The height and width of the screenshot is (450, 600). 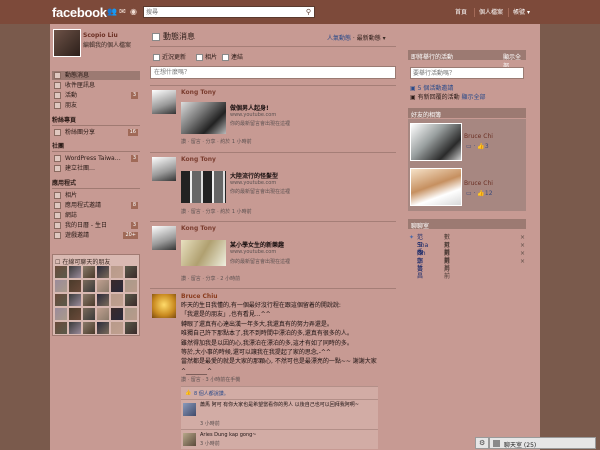 What do you see at coordinates (96, 225) in the screenshot?
I see `sidebar-item-birthdays: 我的日曆 - 生日 3` at bounding box center [96, 225].